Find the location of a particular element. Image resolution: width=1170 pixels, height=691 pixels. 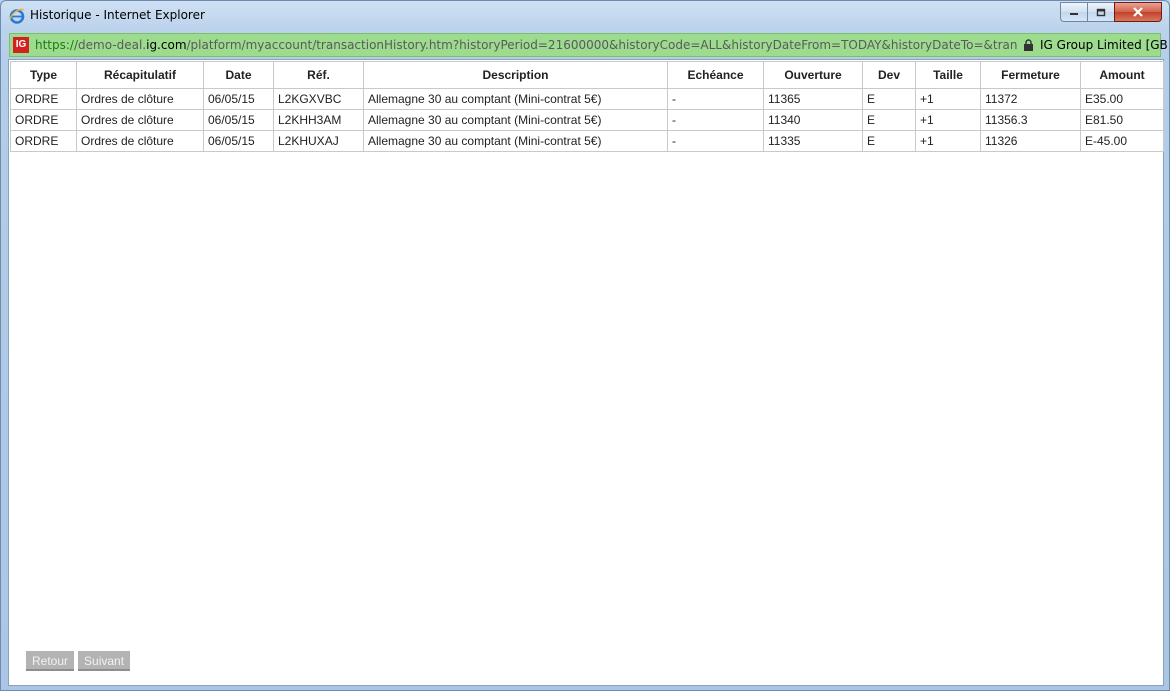

internet-explorer-icon is located at coordinates (17, 16).